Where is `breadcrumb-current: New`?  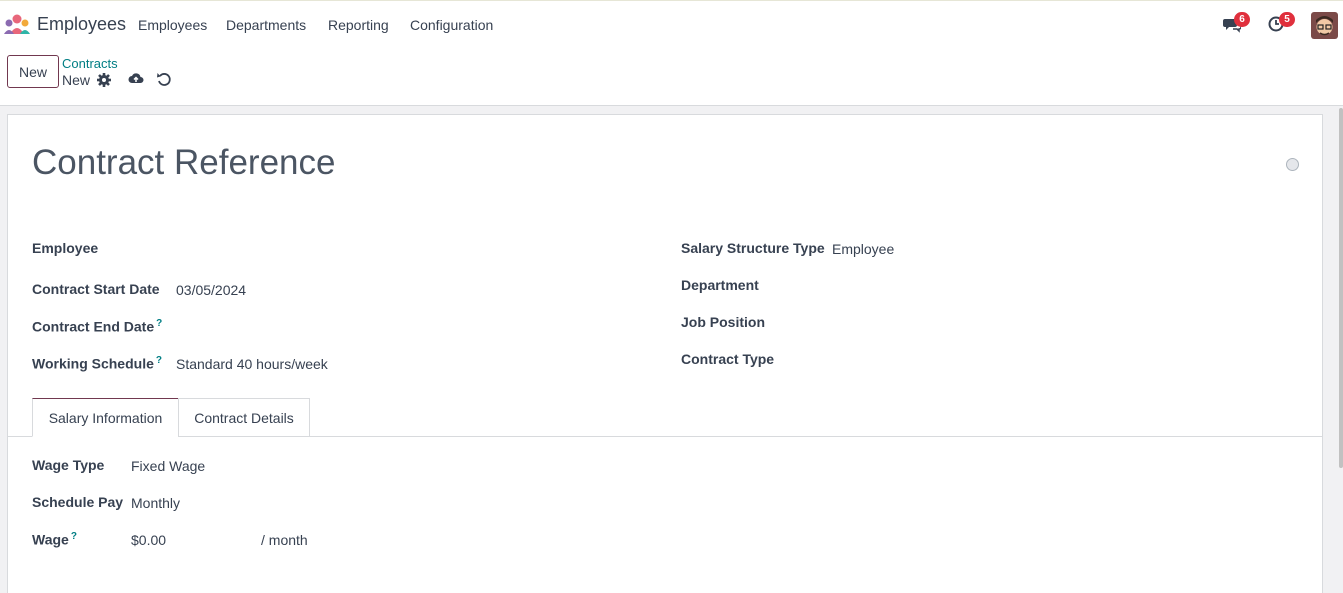
breadcrumb-current: New is located at coordinates (76, 80).